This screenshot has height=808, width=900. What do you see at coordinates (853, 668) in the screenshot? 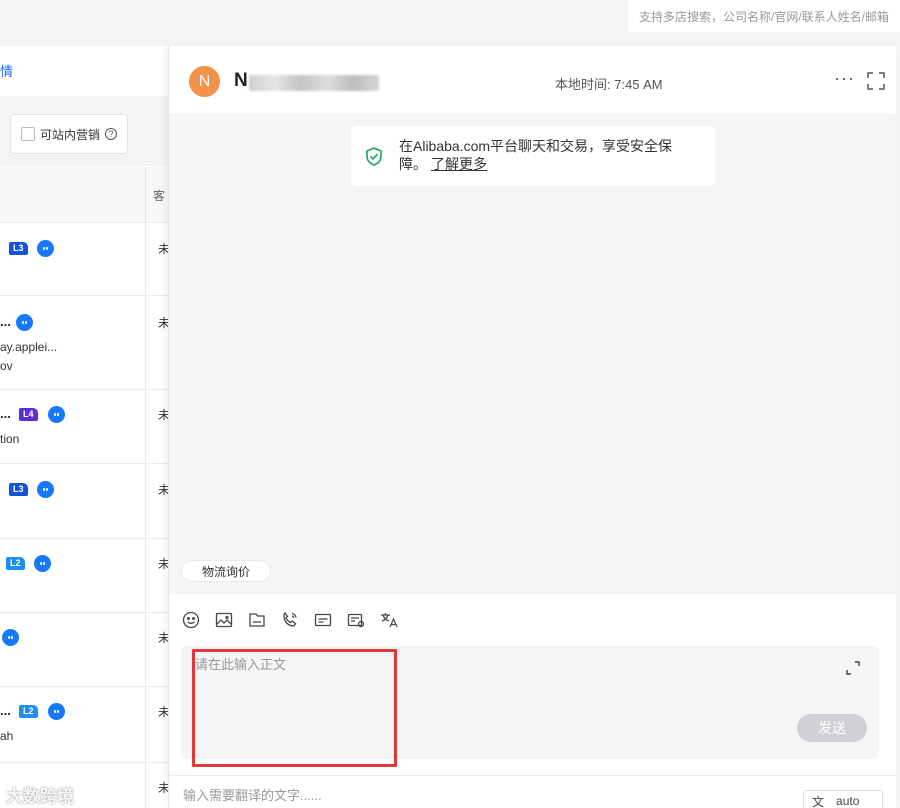
I see `collapse-icon` at bounding box center [853, 668].